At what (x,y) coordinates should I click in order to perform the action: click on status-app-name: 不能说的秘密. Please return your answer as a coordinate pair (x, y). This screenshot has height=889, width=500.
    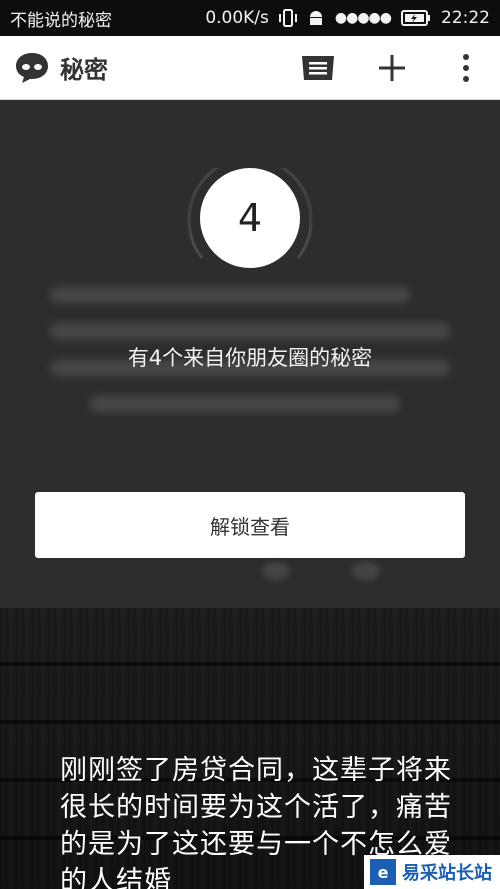
    Looking at the image, I should click on (61, 20).